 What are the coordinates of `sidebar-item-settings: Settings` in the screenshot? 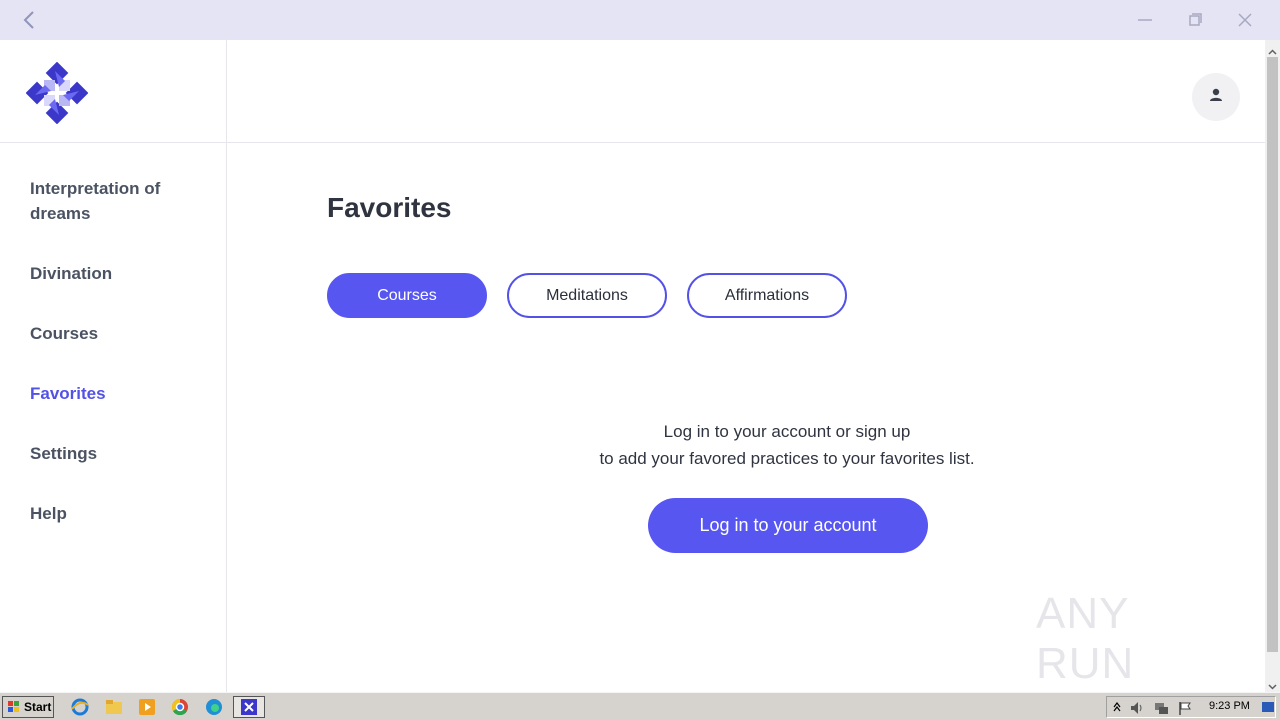 It's located at (120, 453).